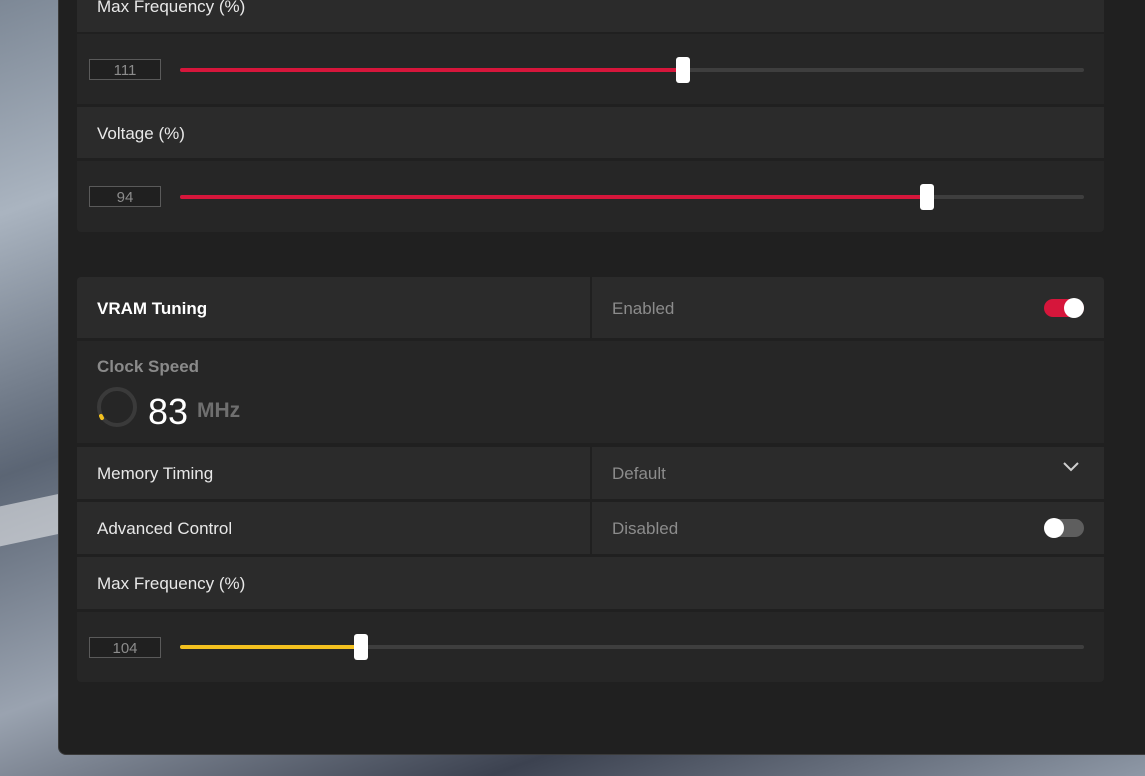 Image resolution: width=1145 pixels, height=776 pixels. I want to click on voltage-slider, so click(632, 197).